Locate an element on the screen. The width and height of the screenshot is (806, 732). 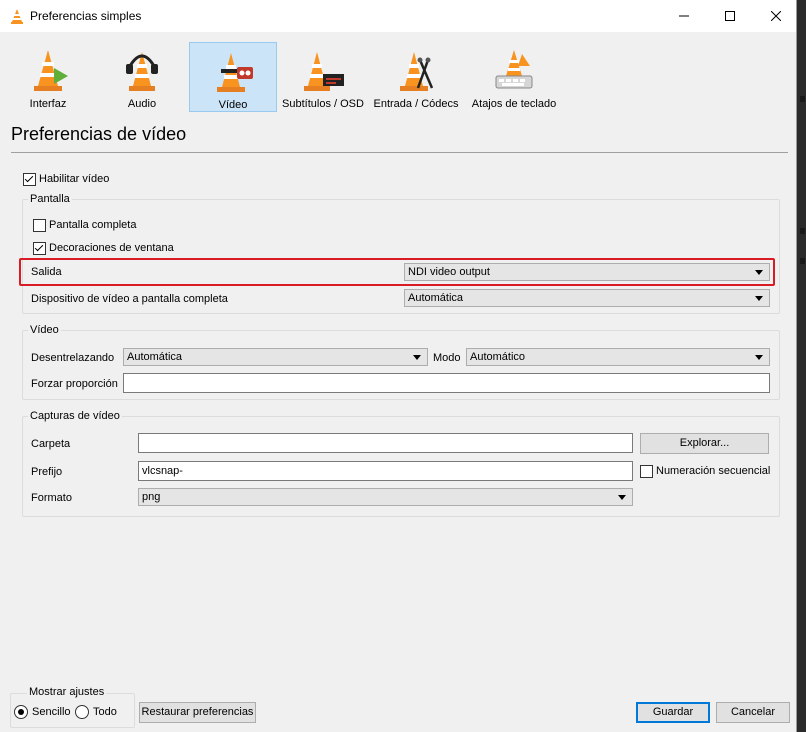
vlc-cone-icon is located at coordinates (17, 16).